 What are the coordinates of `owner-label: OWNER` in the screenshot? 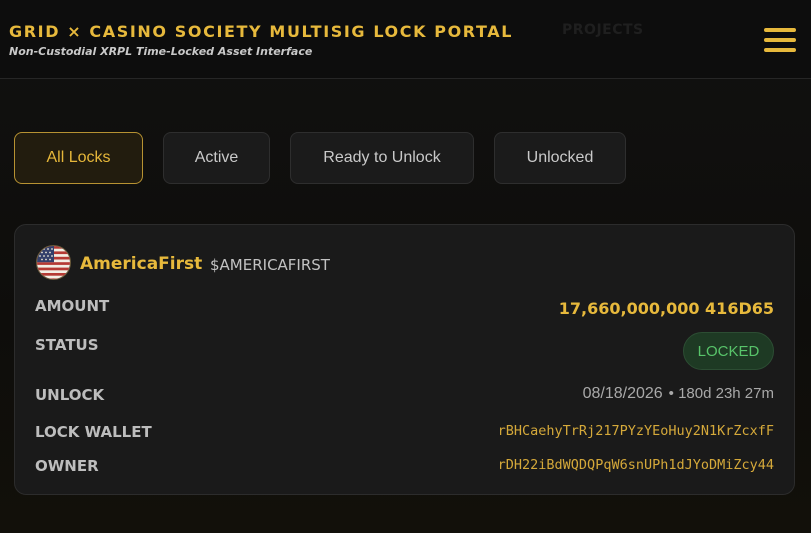 It's located at (67, 466).